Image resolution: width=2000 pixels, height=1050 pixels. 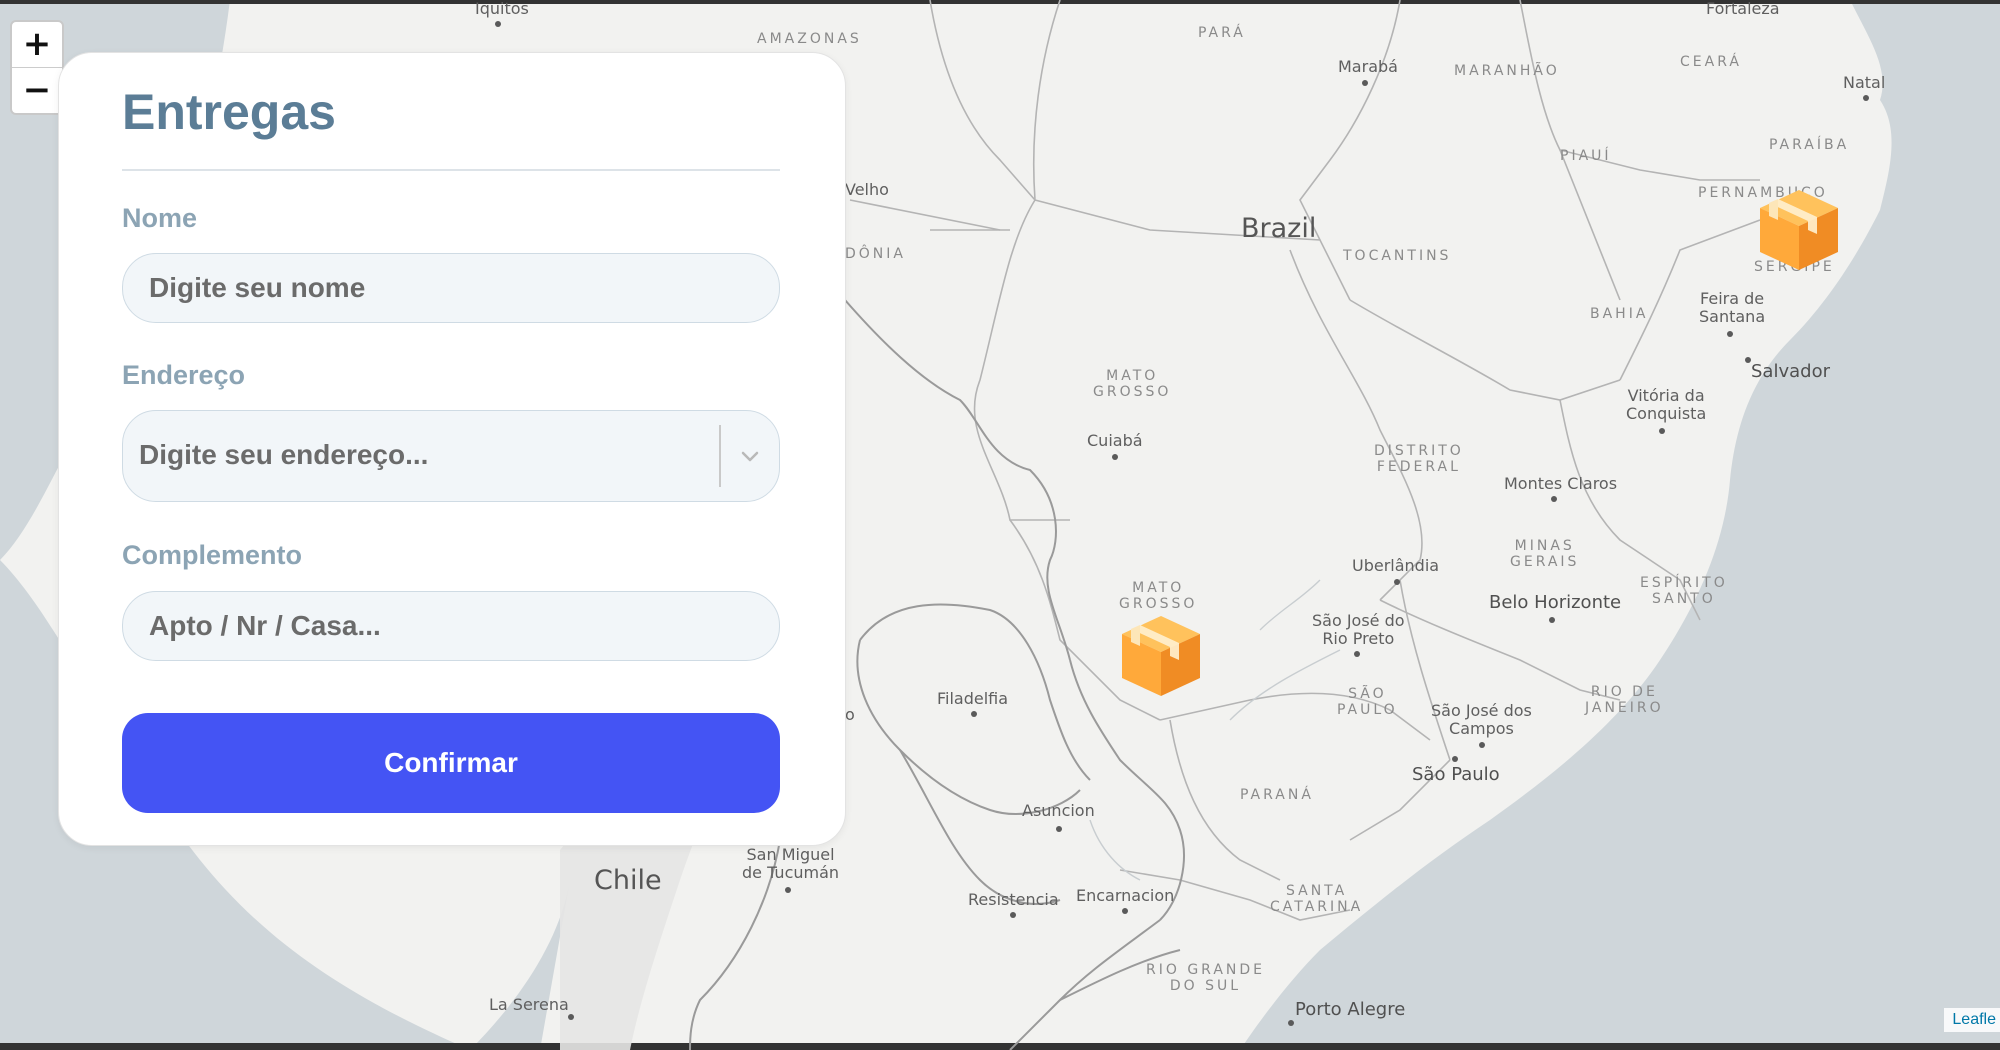 I want to click on name-label: Nome, so click(x=160, y=218).